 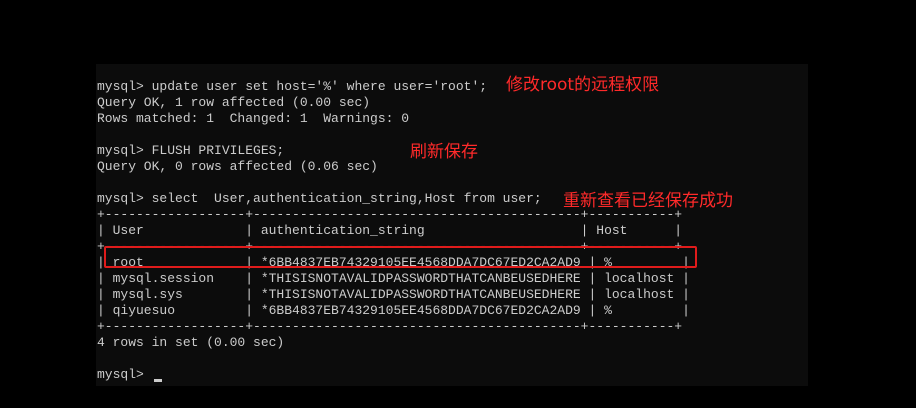 What do you see at coordinates (234, 102) in the screenshot?
I see `terminal-line-query-ok-1: Query OK, 1 row affected (0.00 sec)` at bounding box center [234, 102].